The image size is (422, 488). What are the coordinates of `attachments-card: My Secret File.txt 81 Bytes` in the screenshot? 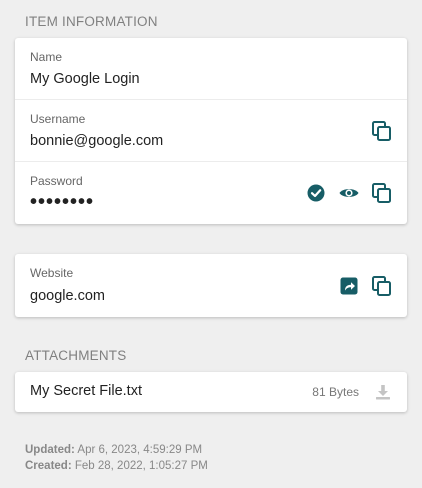 It's located at (211, 392).